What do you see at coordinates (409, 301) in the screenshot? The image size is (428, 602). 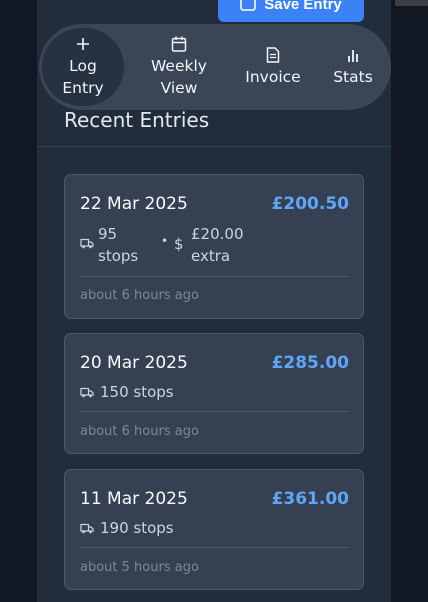 I see `right-backdrop` at bounding box center [409, 301].